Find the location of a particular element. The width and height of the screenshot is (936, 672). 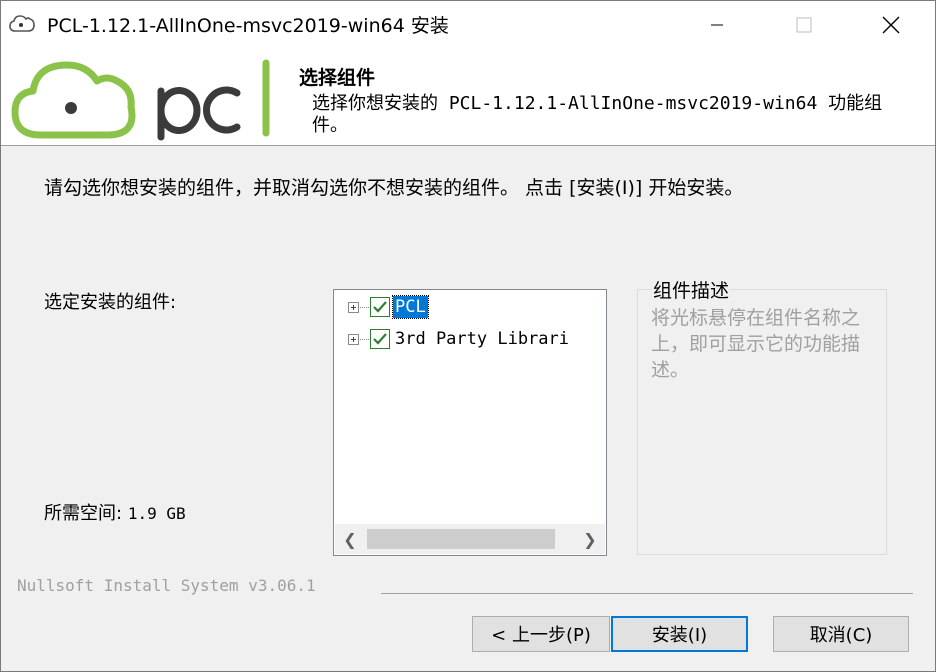

components-tree: PCL 3rd Party Librari ❮ ❯ is located at coordinates (470, 422).